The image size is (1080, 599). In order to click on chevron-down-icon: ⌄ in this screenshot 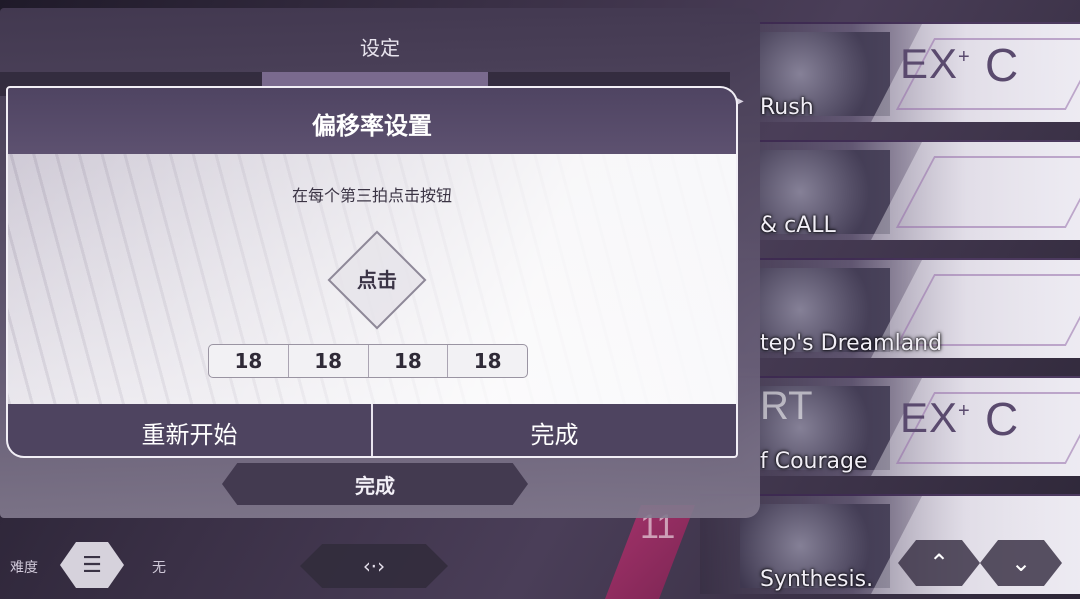, I will do `click(1021, 563)`.